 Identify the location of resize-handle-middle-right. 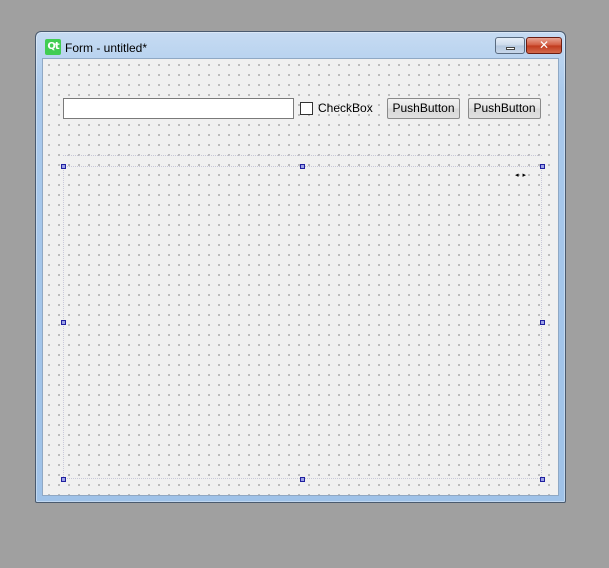
(542, 322).